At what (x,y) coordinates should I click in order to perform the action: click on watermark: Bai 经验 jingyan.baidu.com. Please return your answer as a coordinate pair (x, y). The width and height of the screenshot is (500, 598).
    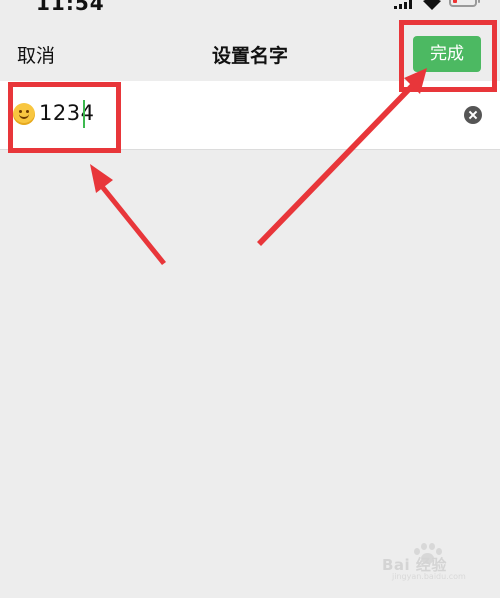
    Looking at the image, I should click on (436, 562).